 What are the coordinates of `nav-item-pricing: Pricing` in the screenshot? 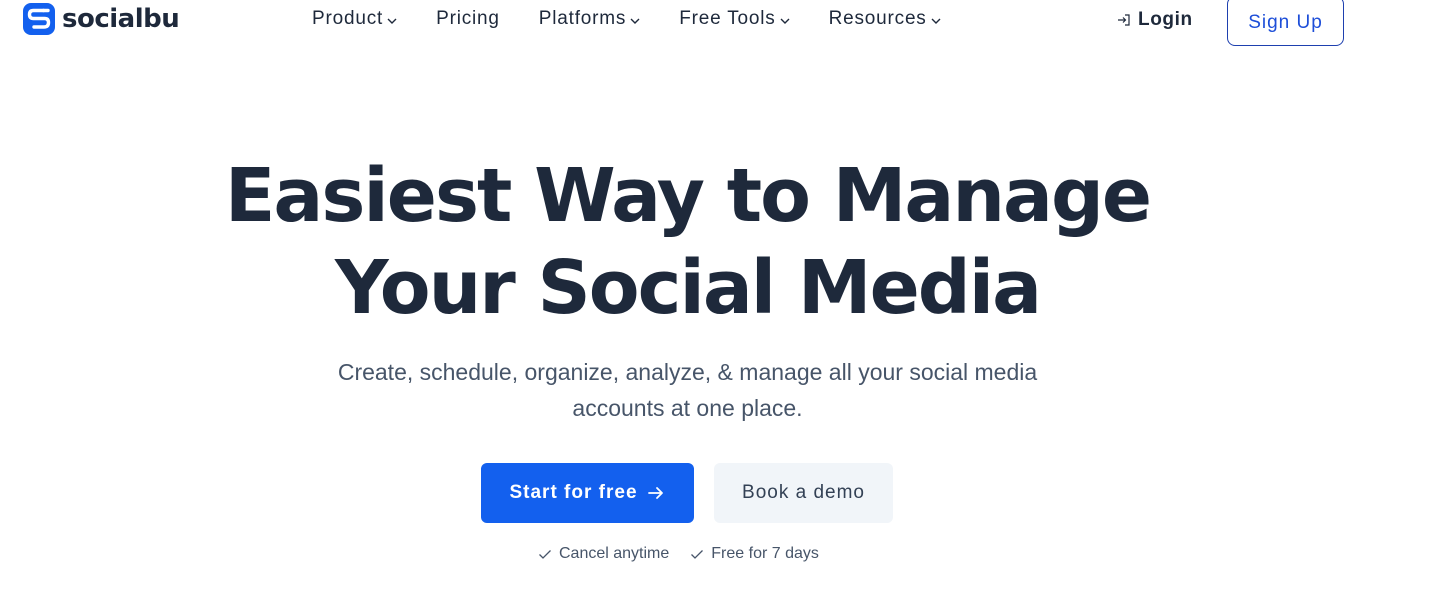 It's located at (468, 19).